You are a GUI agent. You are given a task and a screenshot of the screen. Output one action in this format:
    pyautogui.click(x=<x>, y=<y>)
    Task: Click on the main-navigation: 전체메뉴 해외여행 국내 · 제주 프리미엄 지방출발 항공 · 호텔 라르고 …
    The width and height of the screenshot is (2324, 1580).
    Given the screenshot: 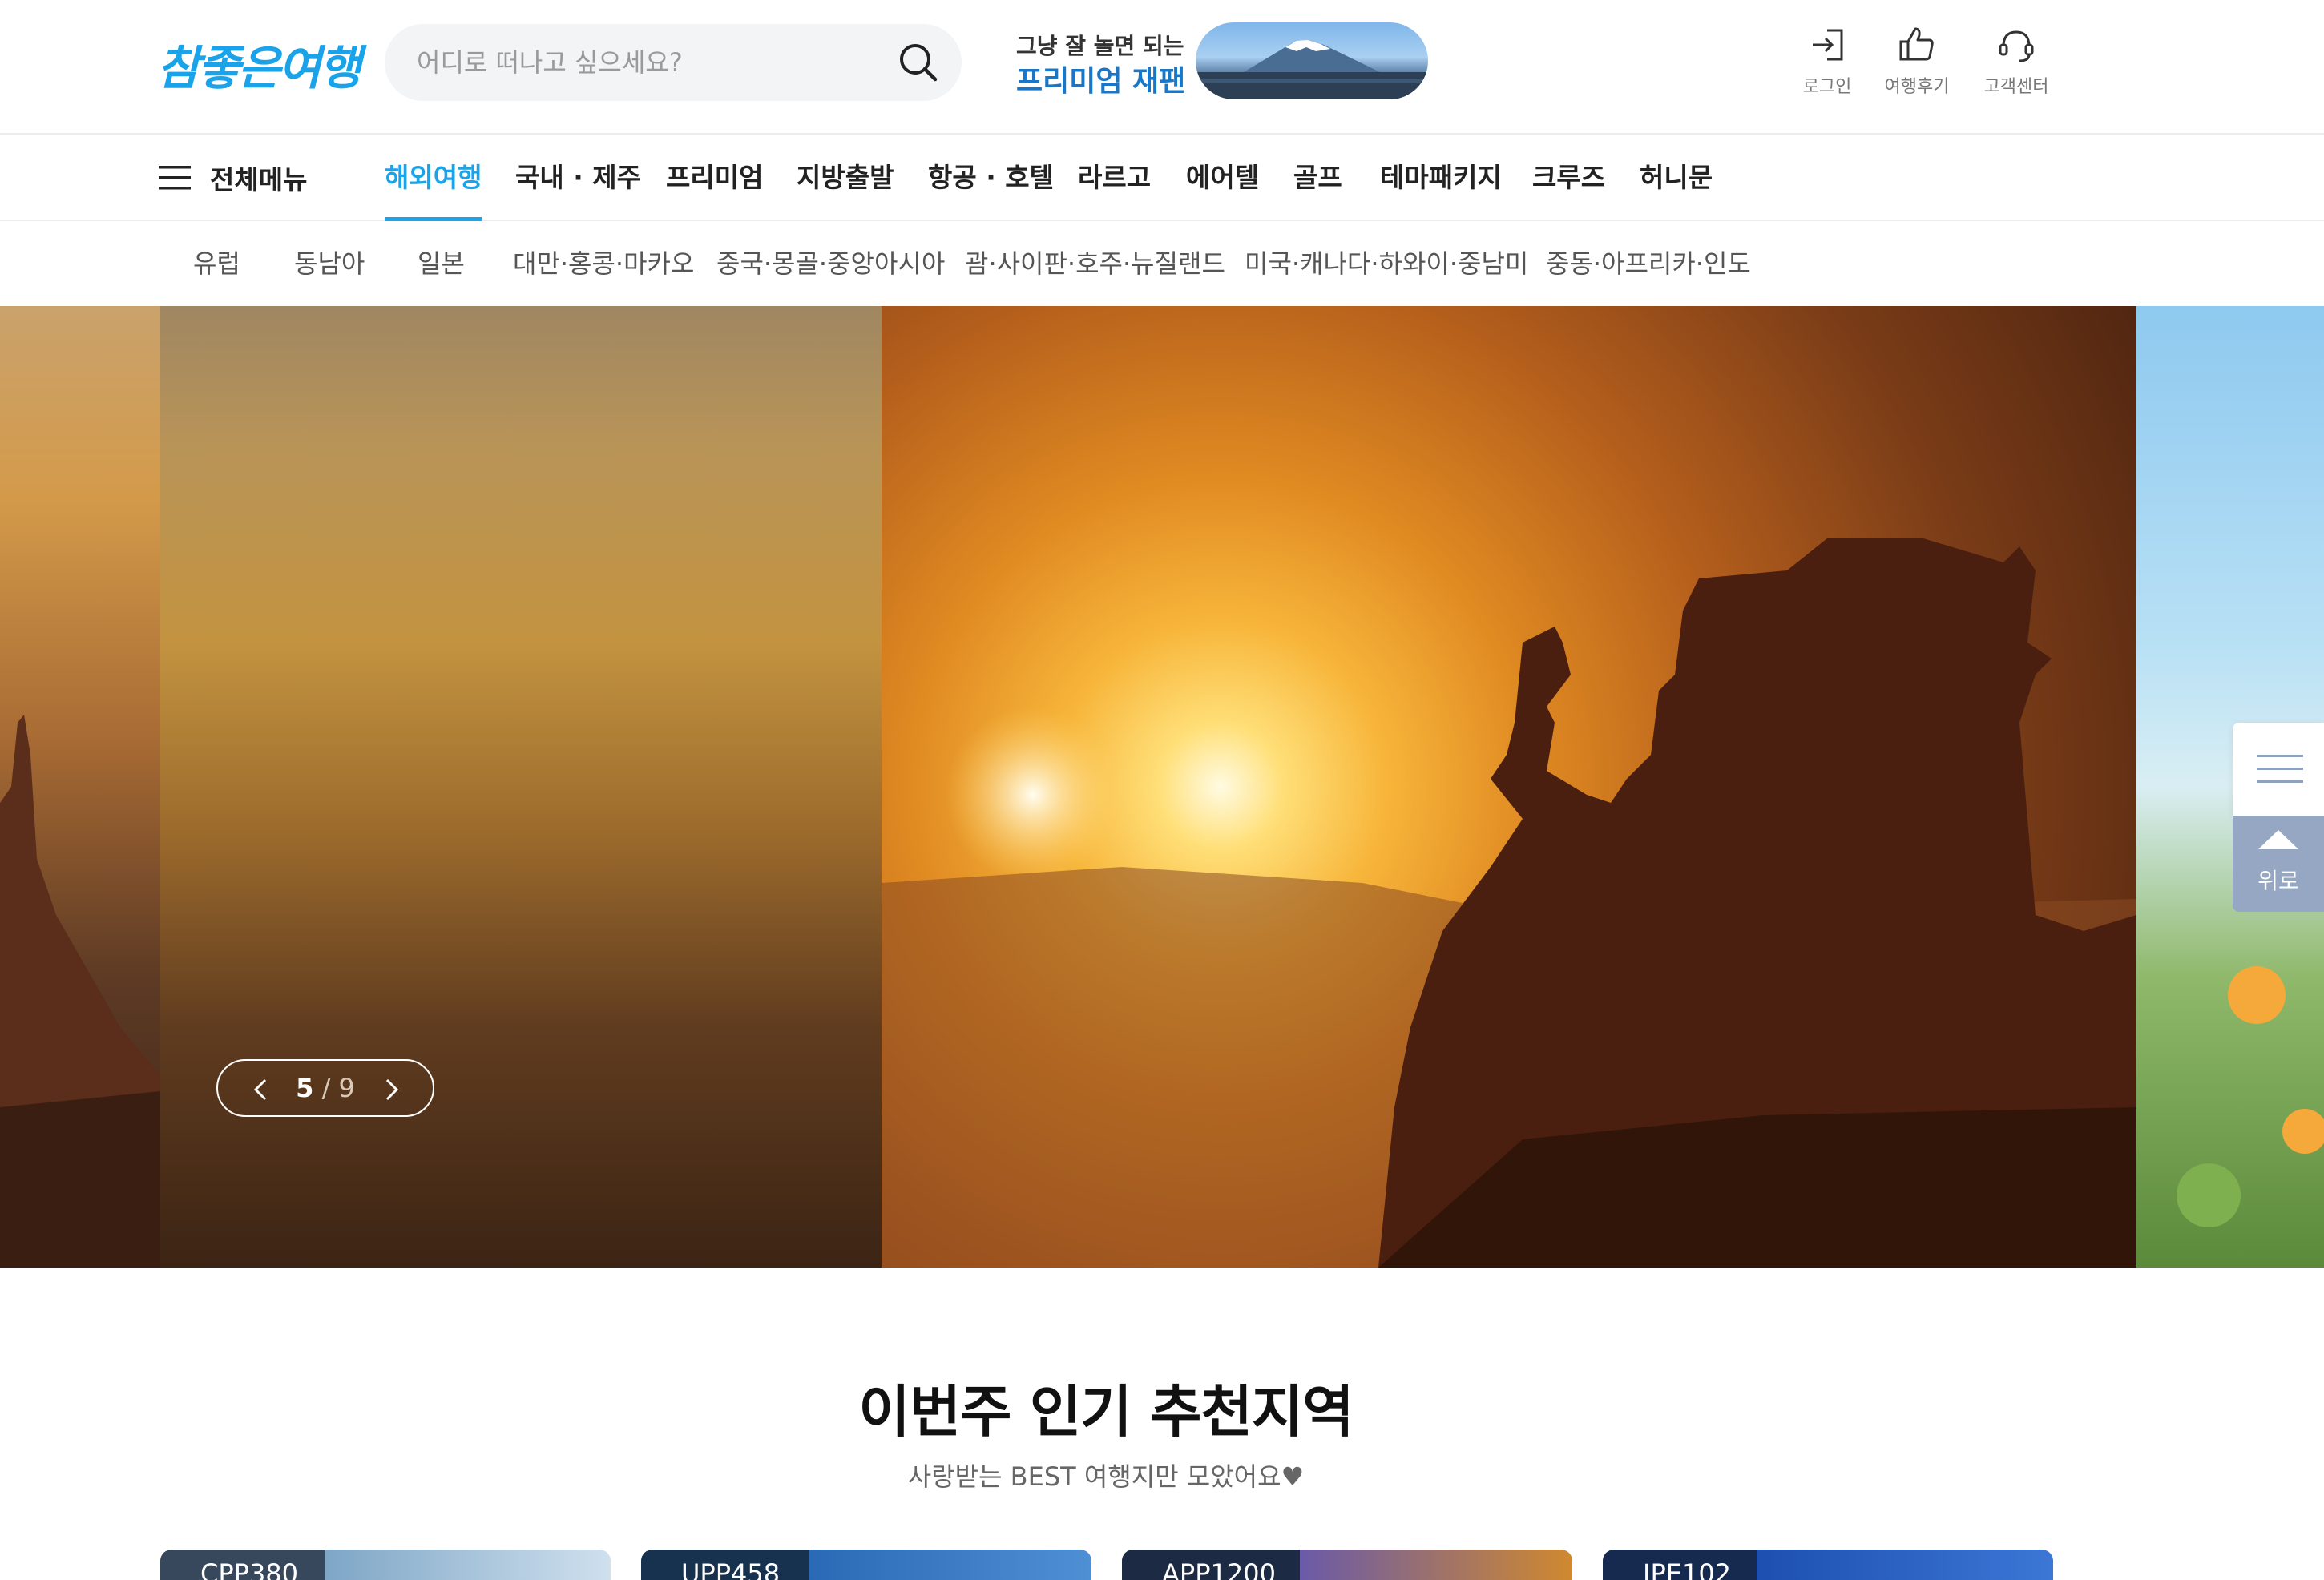 What is the action you would take?
    pyautogui.click(x=1162, y=178)
    